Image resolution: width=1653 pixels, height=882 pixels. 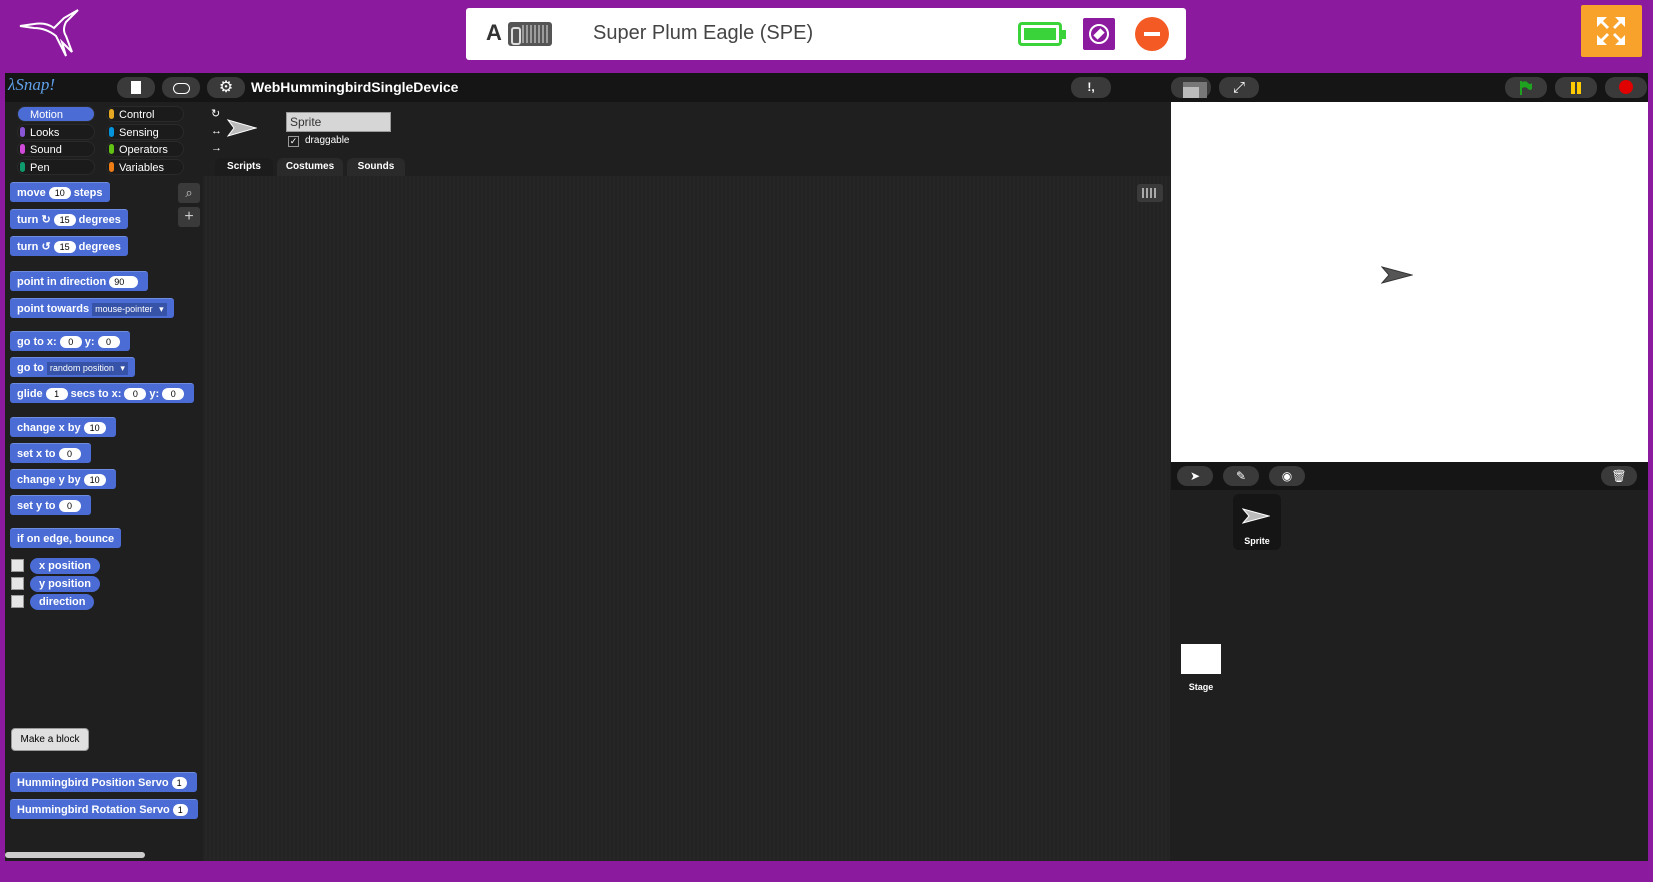 What do you see at coordinates (1042, 34) in the screenshot?
I see `battery-icon` at bounding box center [1042, 34].